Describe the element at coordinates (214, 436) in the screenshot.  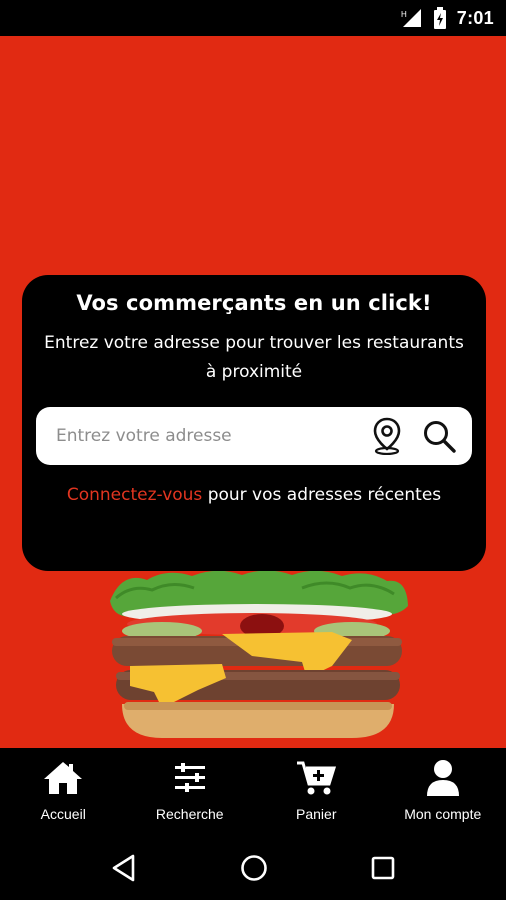
I see `address-input` at that location.